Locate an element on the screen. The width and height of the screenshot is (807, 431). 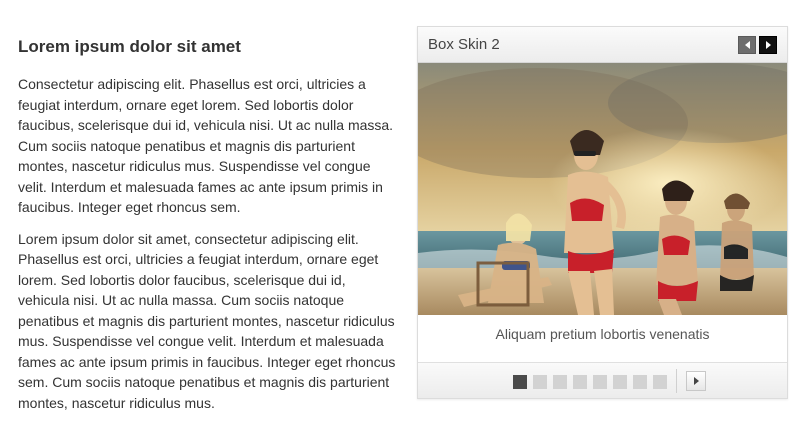
slider-footer is located at coordinates (602, 380).